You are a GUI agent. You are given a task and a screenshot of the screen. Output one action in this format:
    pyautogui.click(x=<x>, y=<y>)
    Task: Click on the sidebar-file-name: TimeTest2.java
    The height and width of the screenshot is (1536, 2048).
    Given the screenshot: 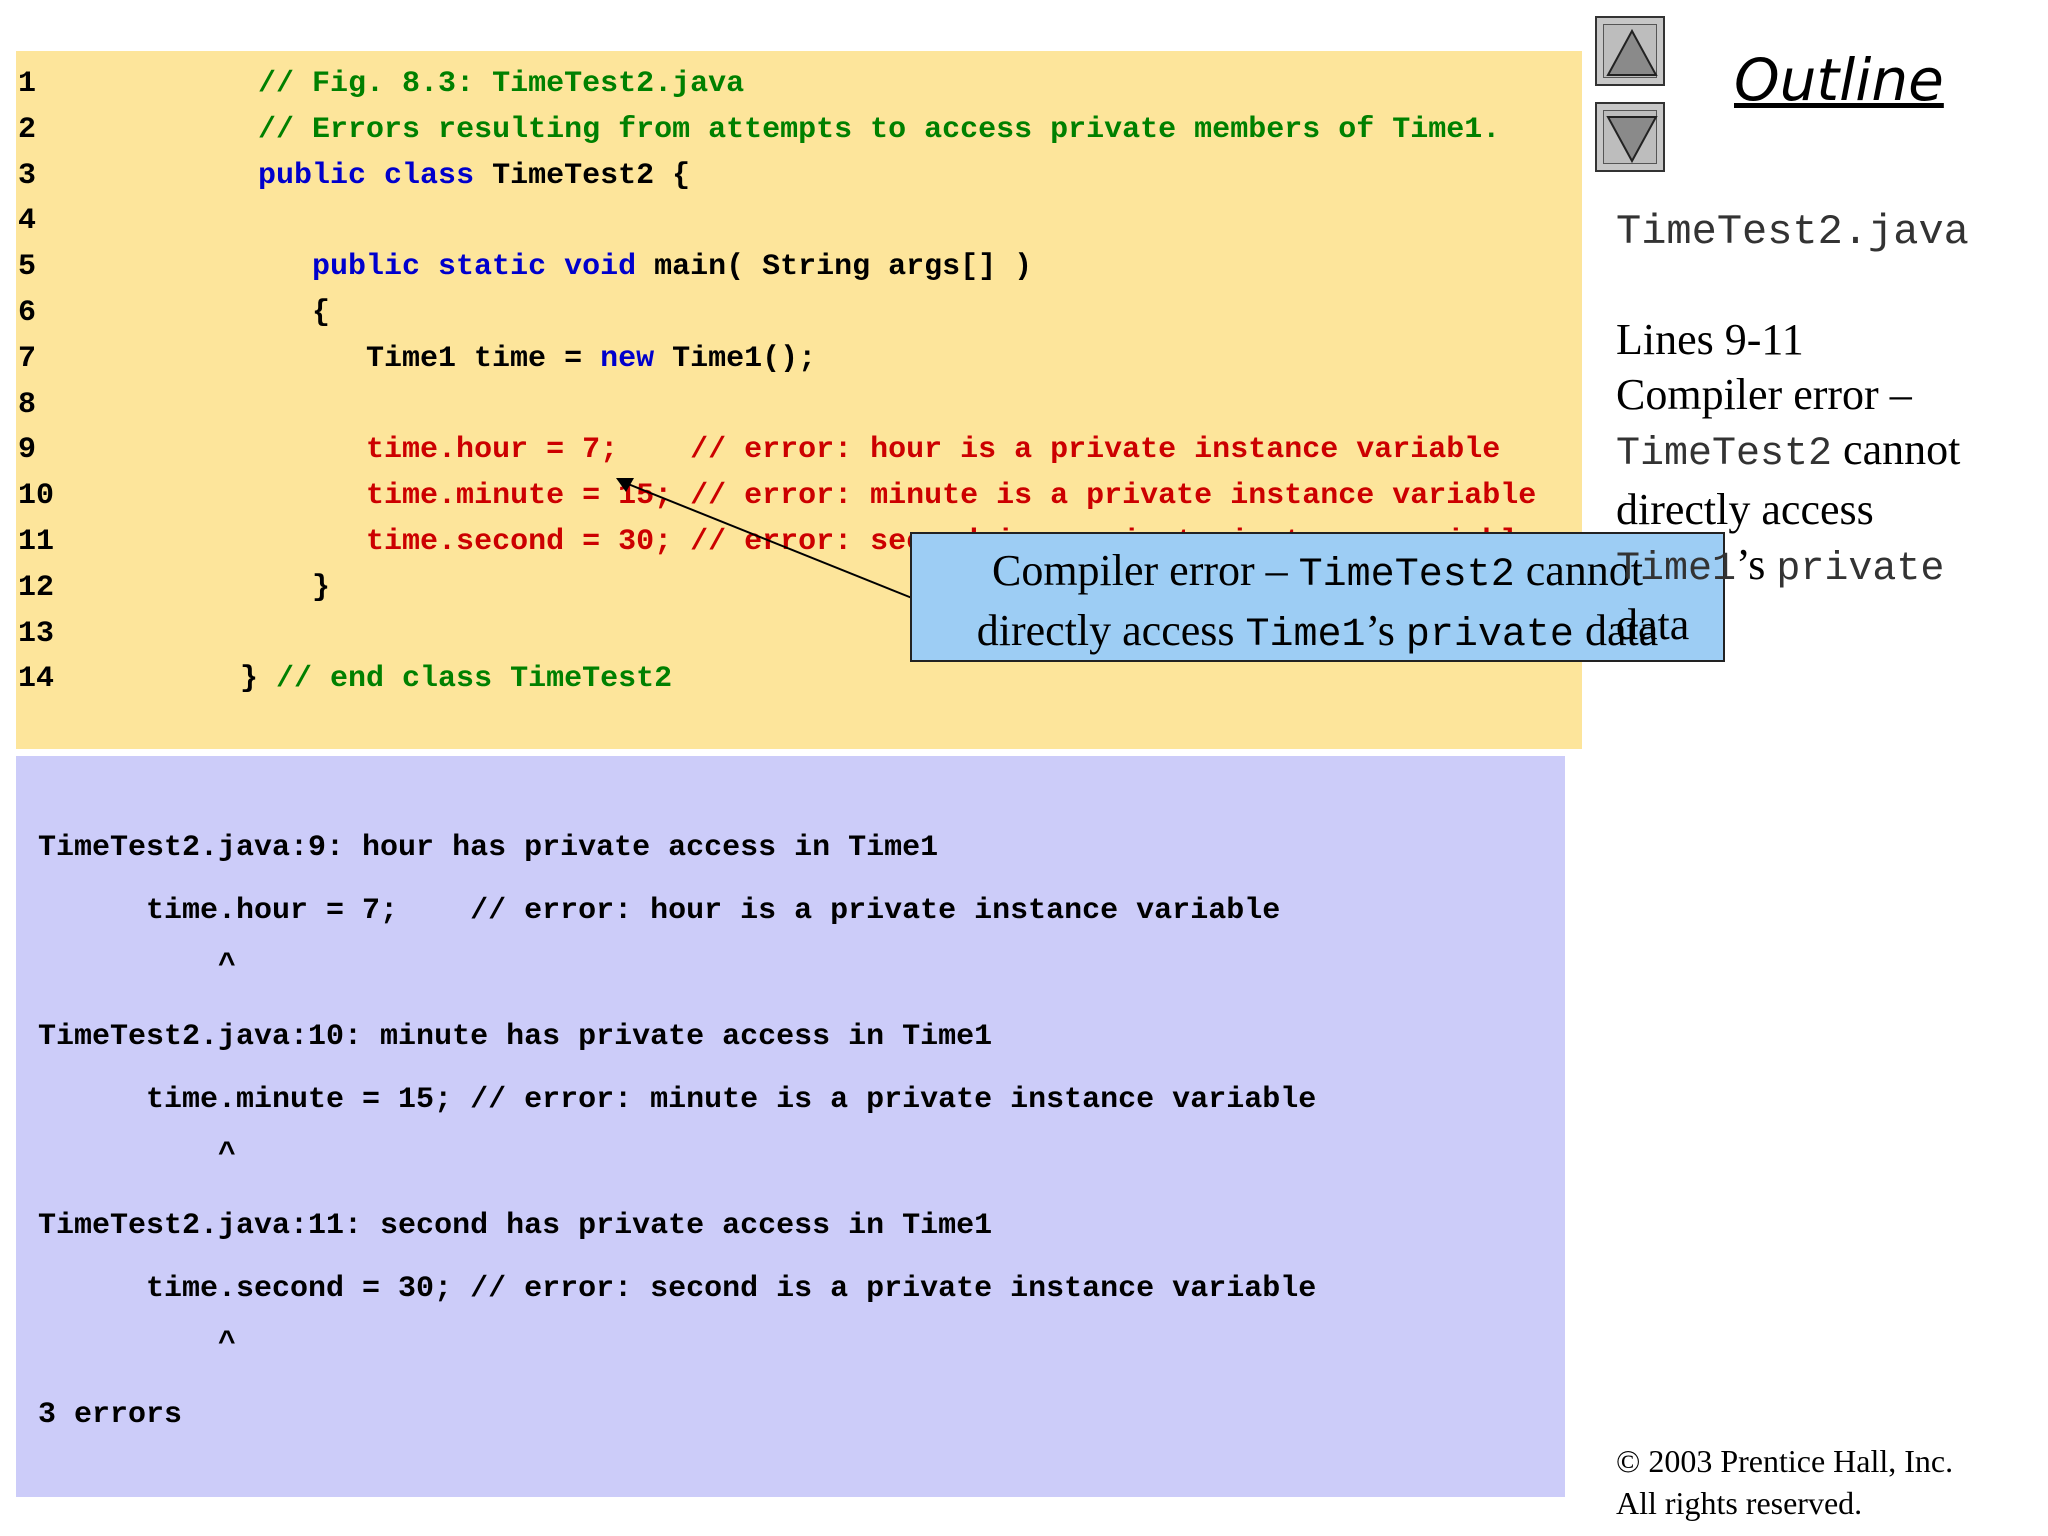 What is the action you would take?
    pyautogui.click(x=1792, y=232)
    